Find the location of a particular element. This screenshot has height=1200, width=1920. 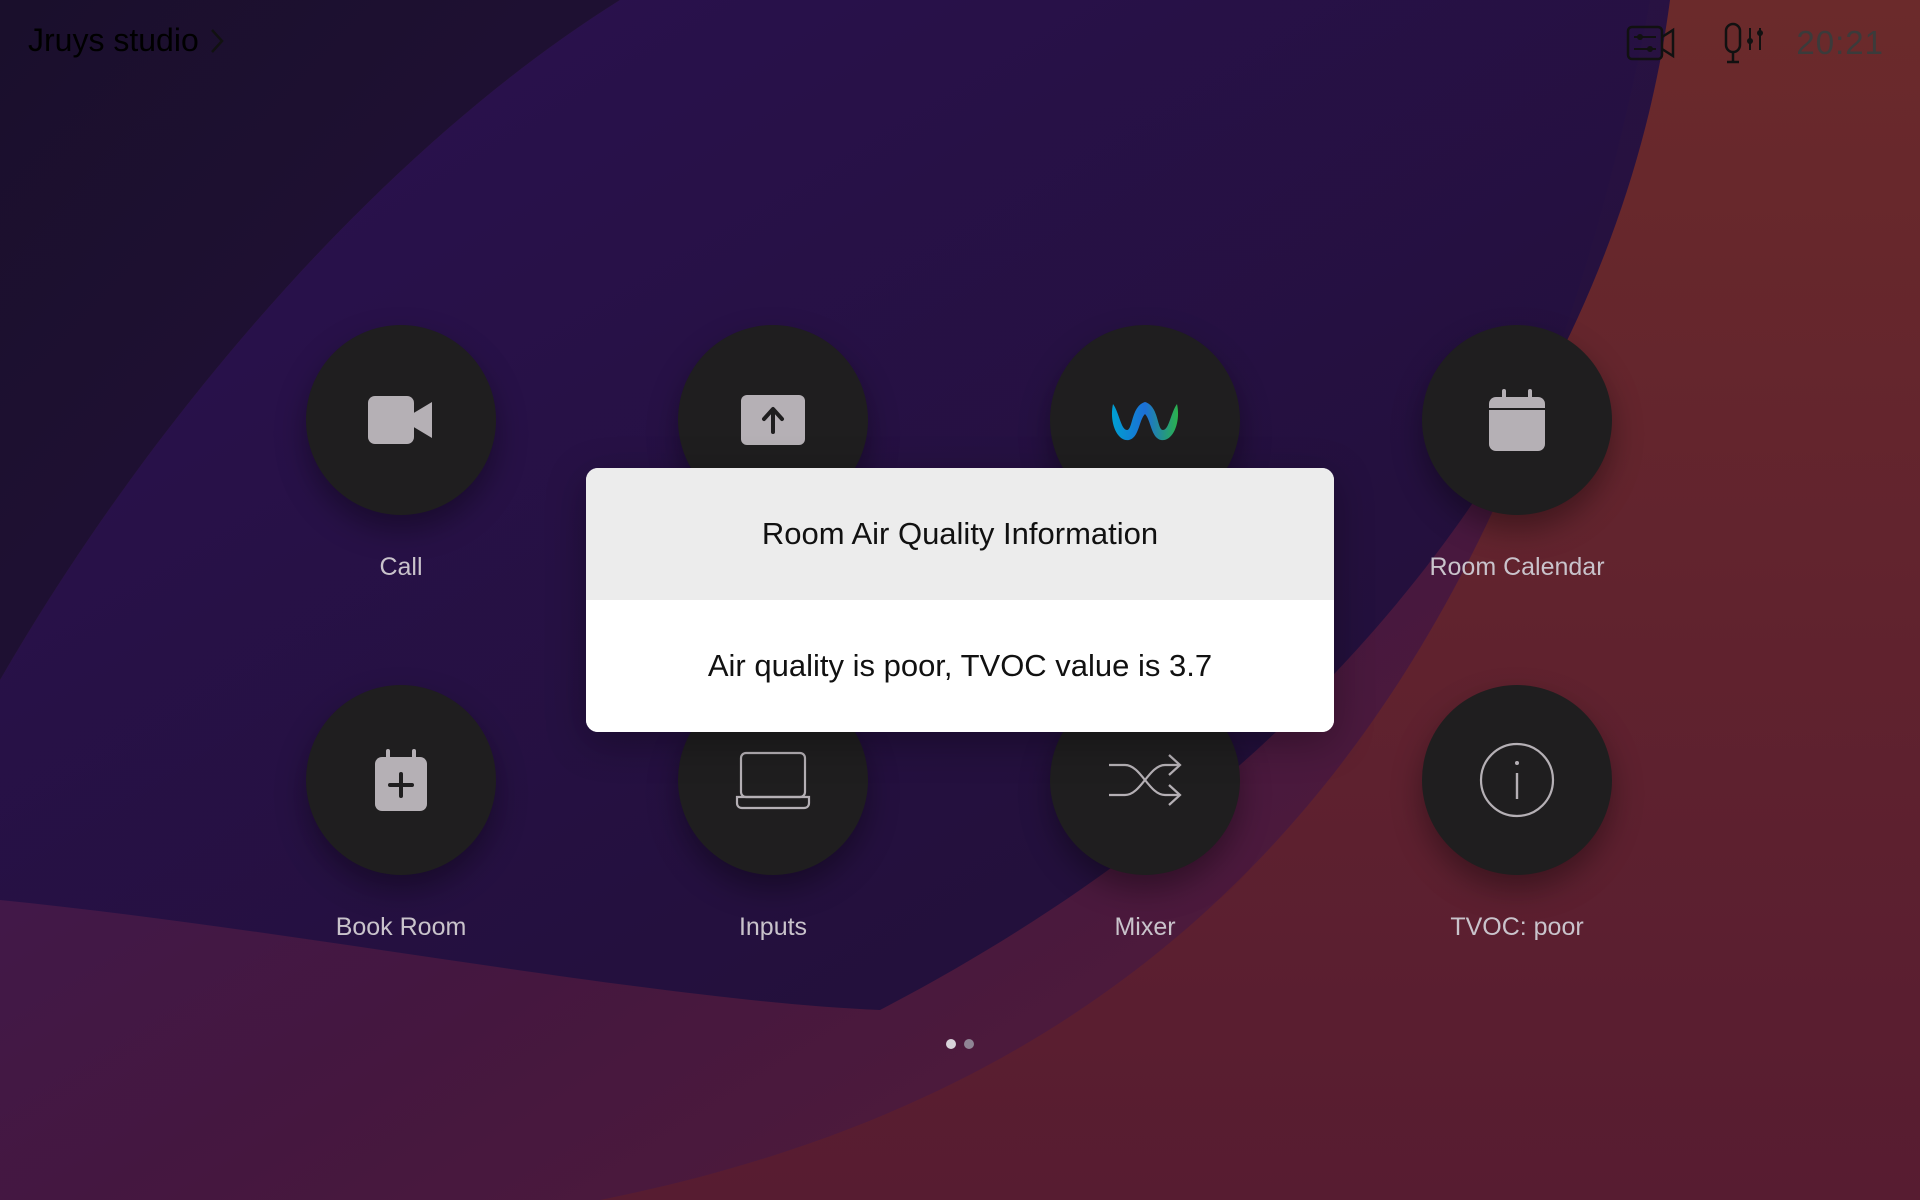

tvoc-button is located at coordinates (1517, 780).